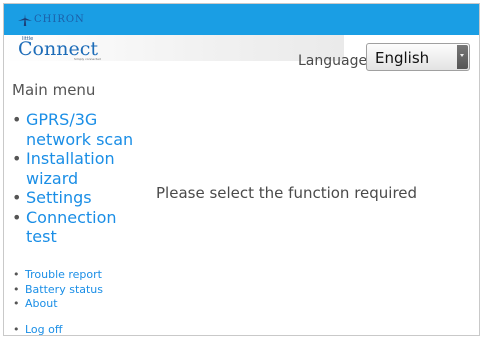 The image size is (484, 339). What do you see at coordinates (335, 61) in the screenshot?
I see `language-label: Language:` at bounding box center [335, 61].